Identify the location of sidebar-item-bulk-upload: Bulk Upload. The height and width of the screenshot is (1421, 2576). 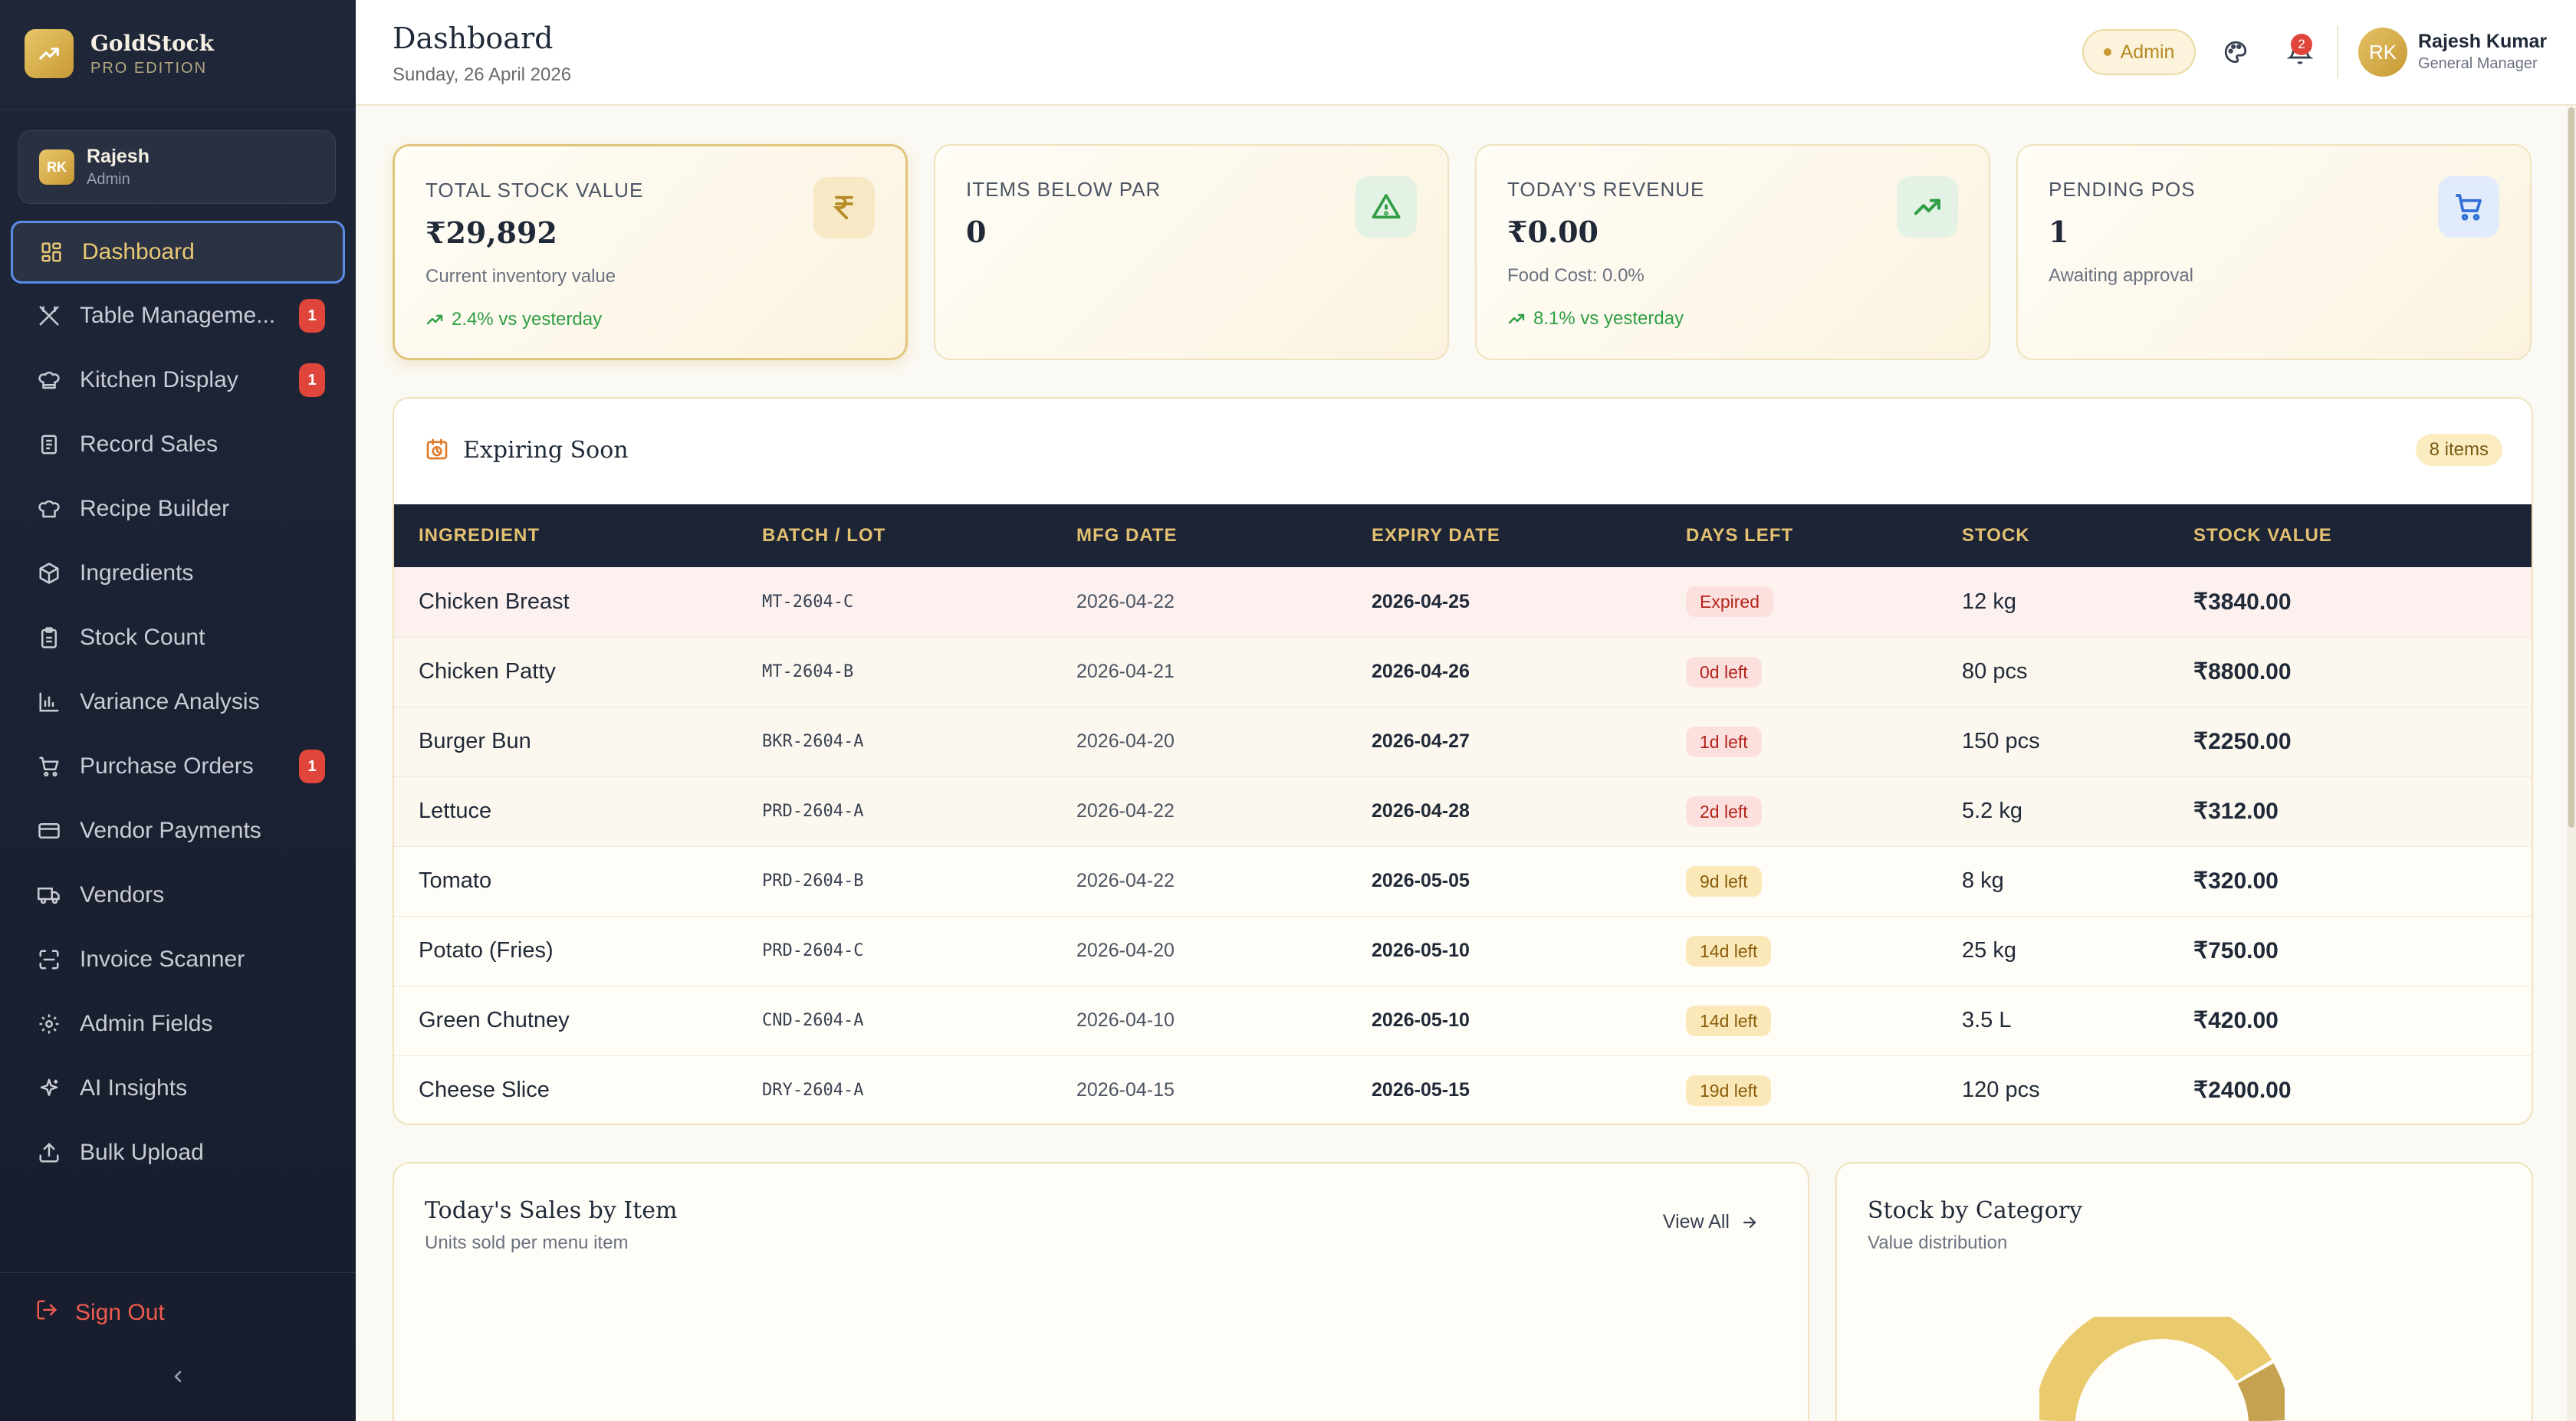
(178, 1153).